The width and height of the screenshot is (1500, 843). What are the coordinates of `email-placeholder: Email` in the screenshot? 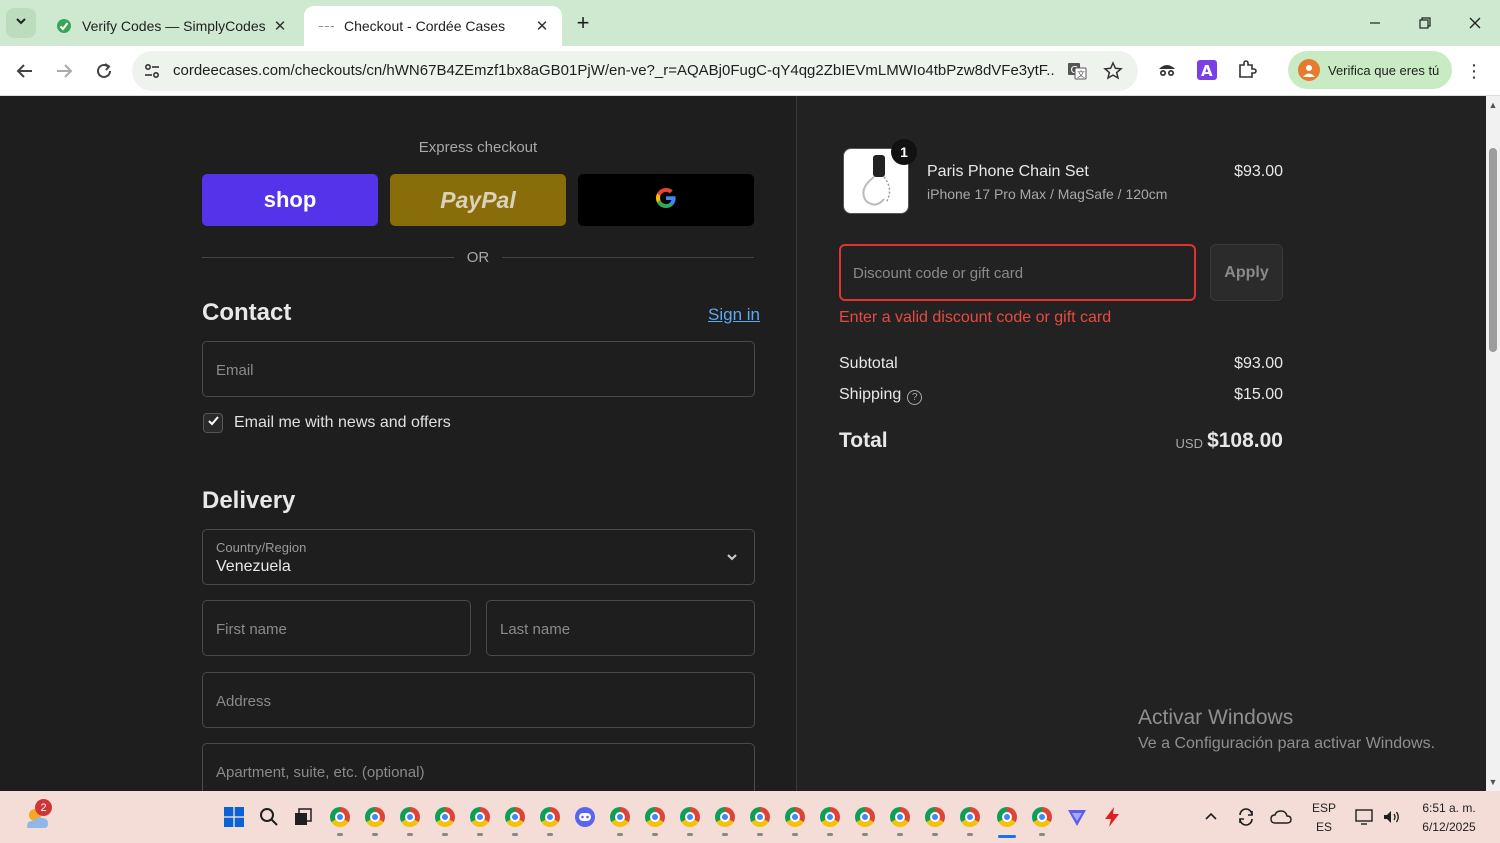 It's located at (235, 370).